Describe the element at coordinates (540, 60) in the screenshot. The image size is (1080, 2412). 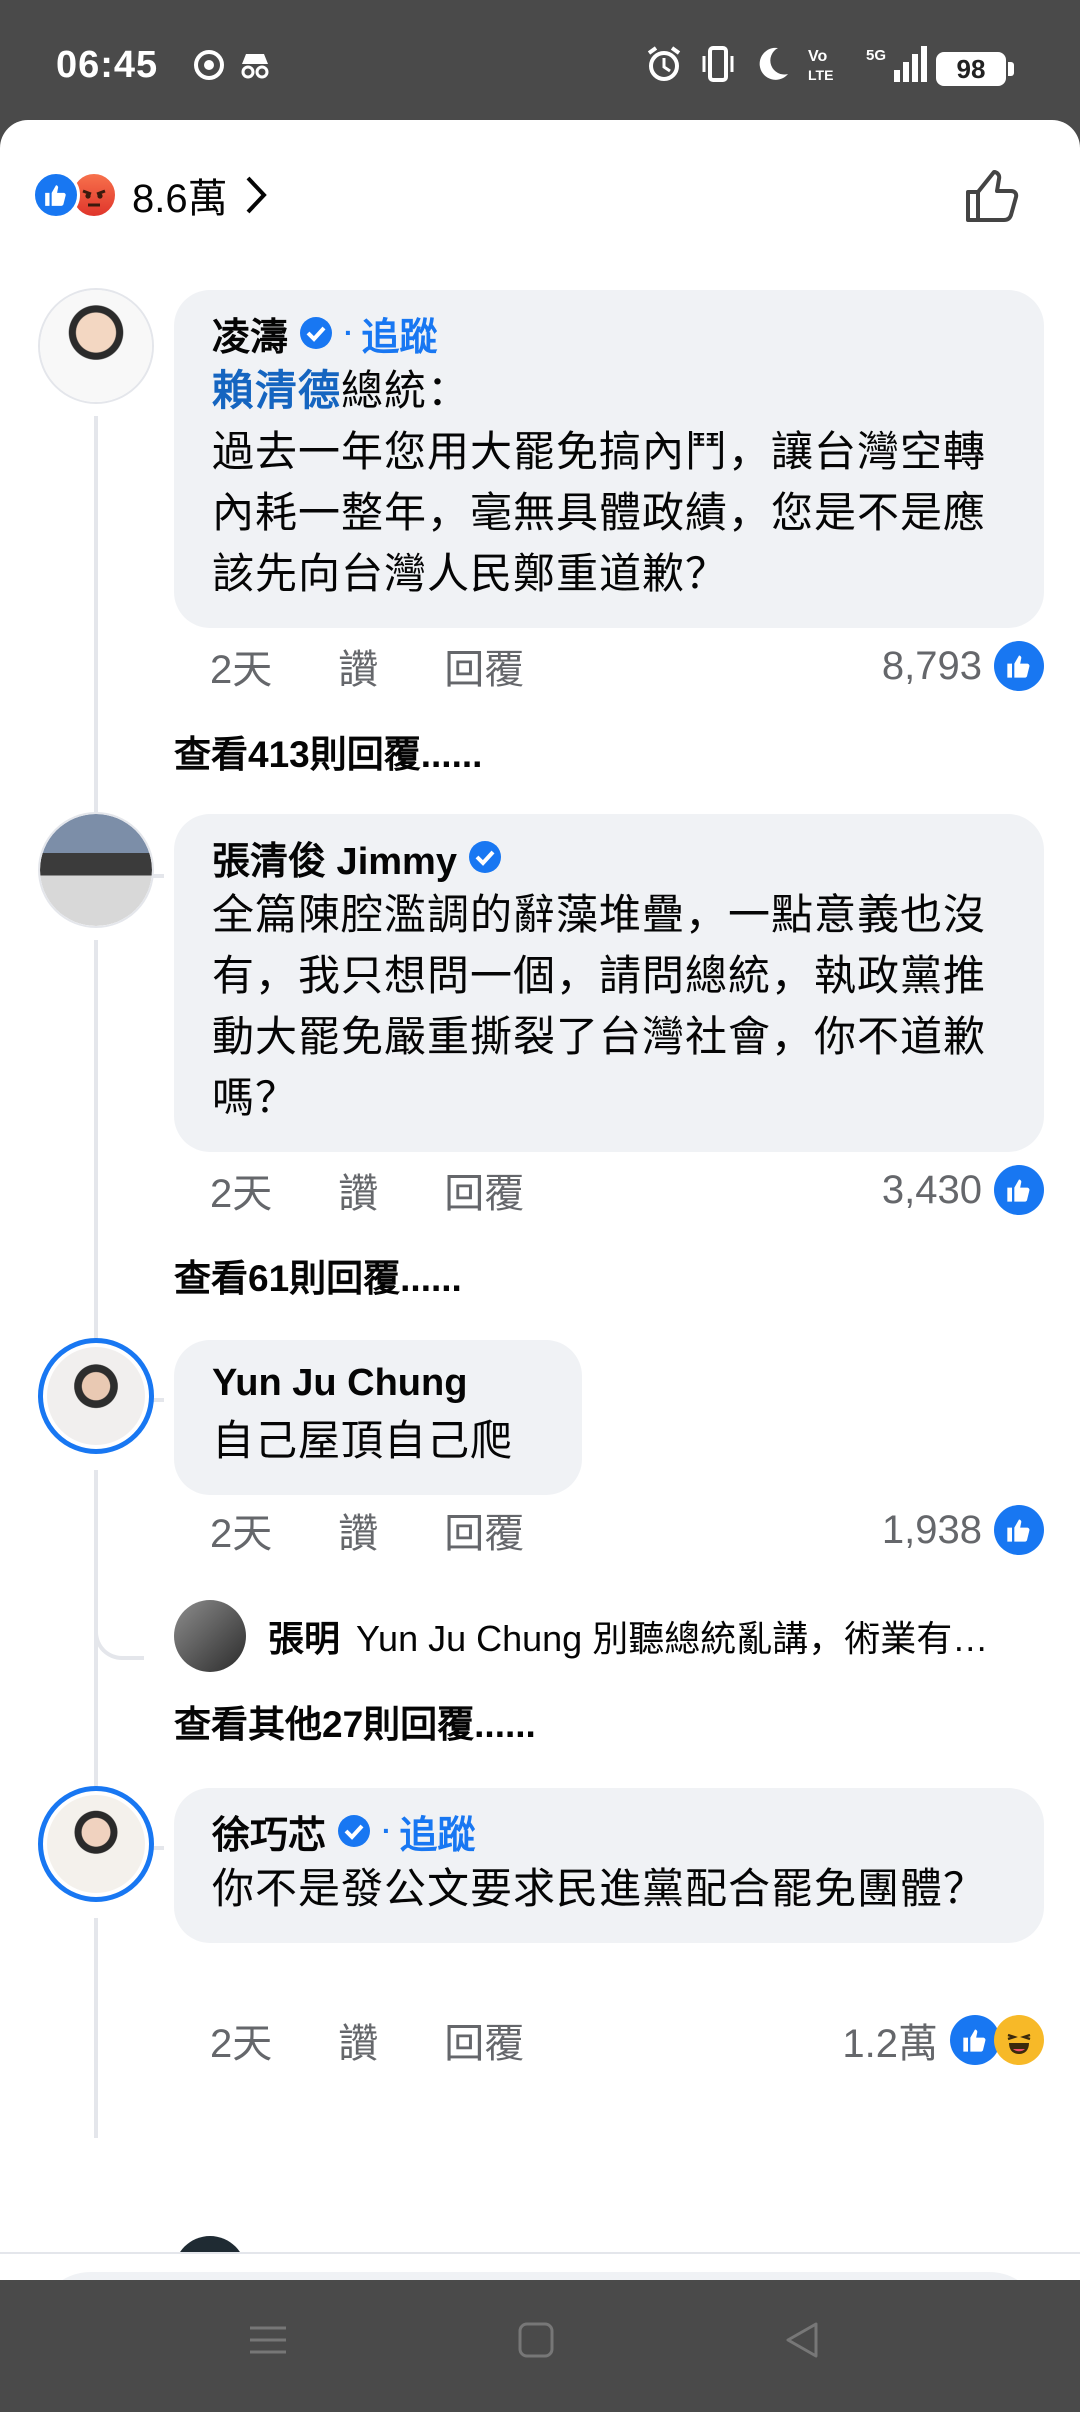
I see `status-bar: 06:45 Vo LTE 5G 98` at that location.